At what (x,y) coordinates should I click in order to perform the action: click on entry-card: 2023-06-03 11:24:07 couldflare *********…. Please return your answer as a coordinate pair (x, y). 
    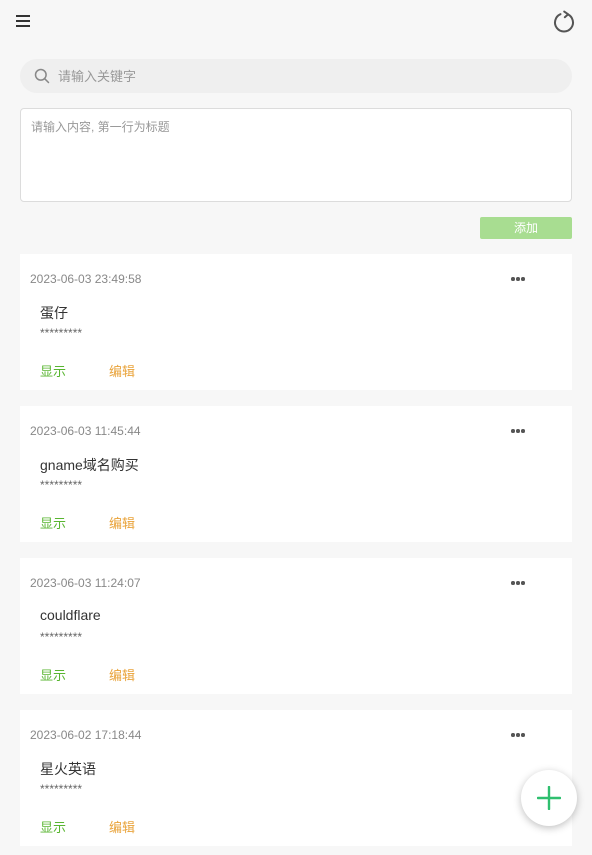
    Looking at the image, I should click on (296, 626).